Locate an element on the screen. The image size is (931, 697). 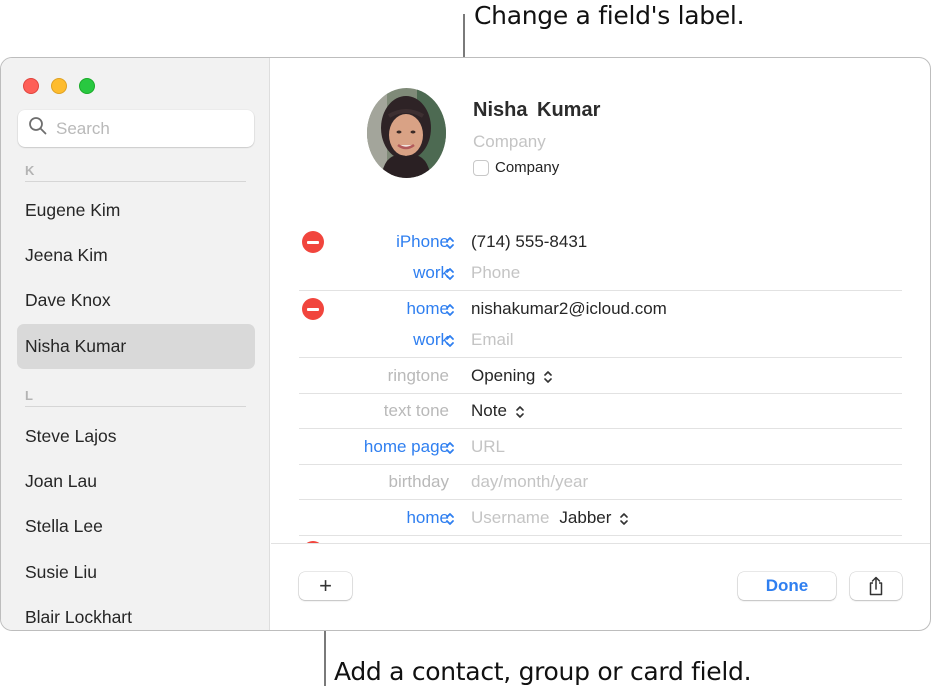
phone-input: Phone is located at coordinates (495, 273).